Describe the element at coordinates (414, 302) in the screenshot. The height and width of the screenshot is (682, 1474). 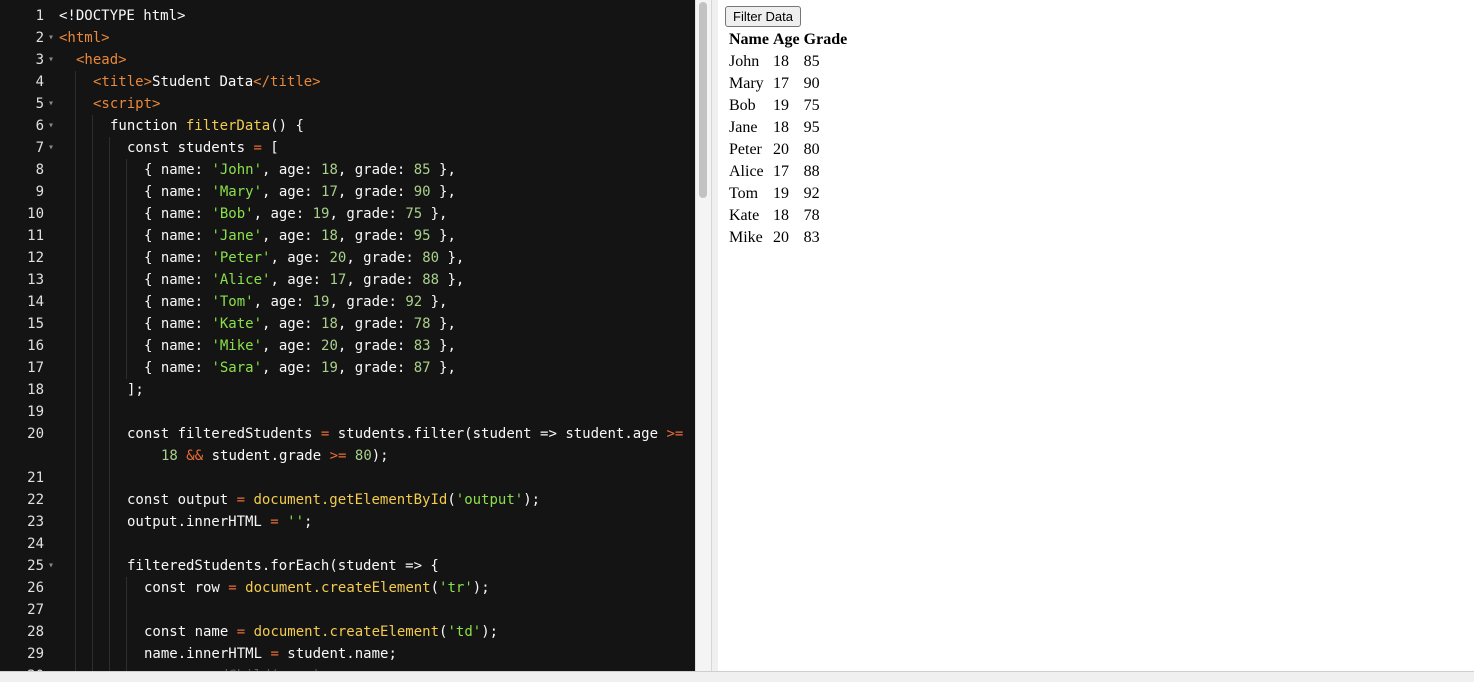
I see `code-token: 92` at that location.